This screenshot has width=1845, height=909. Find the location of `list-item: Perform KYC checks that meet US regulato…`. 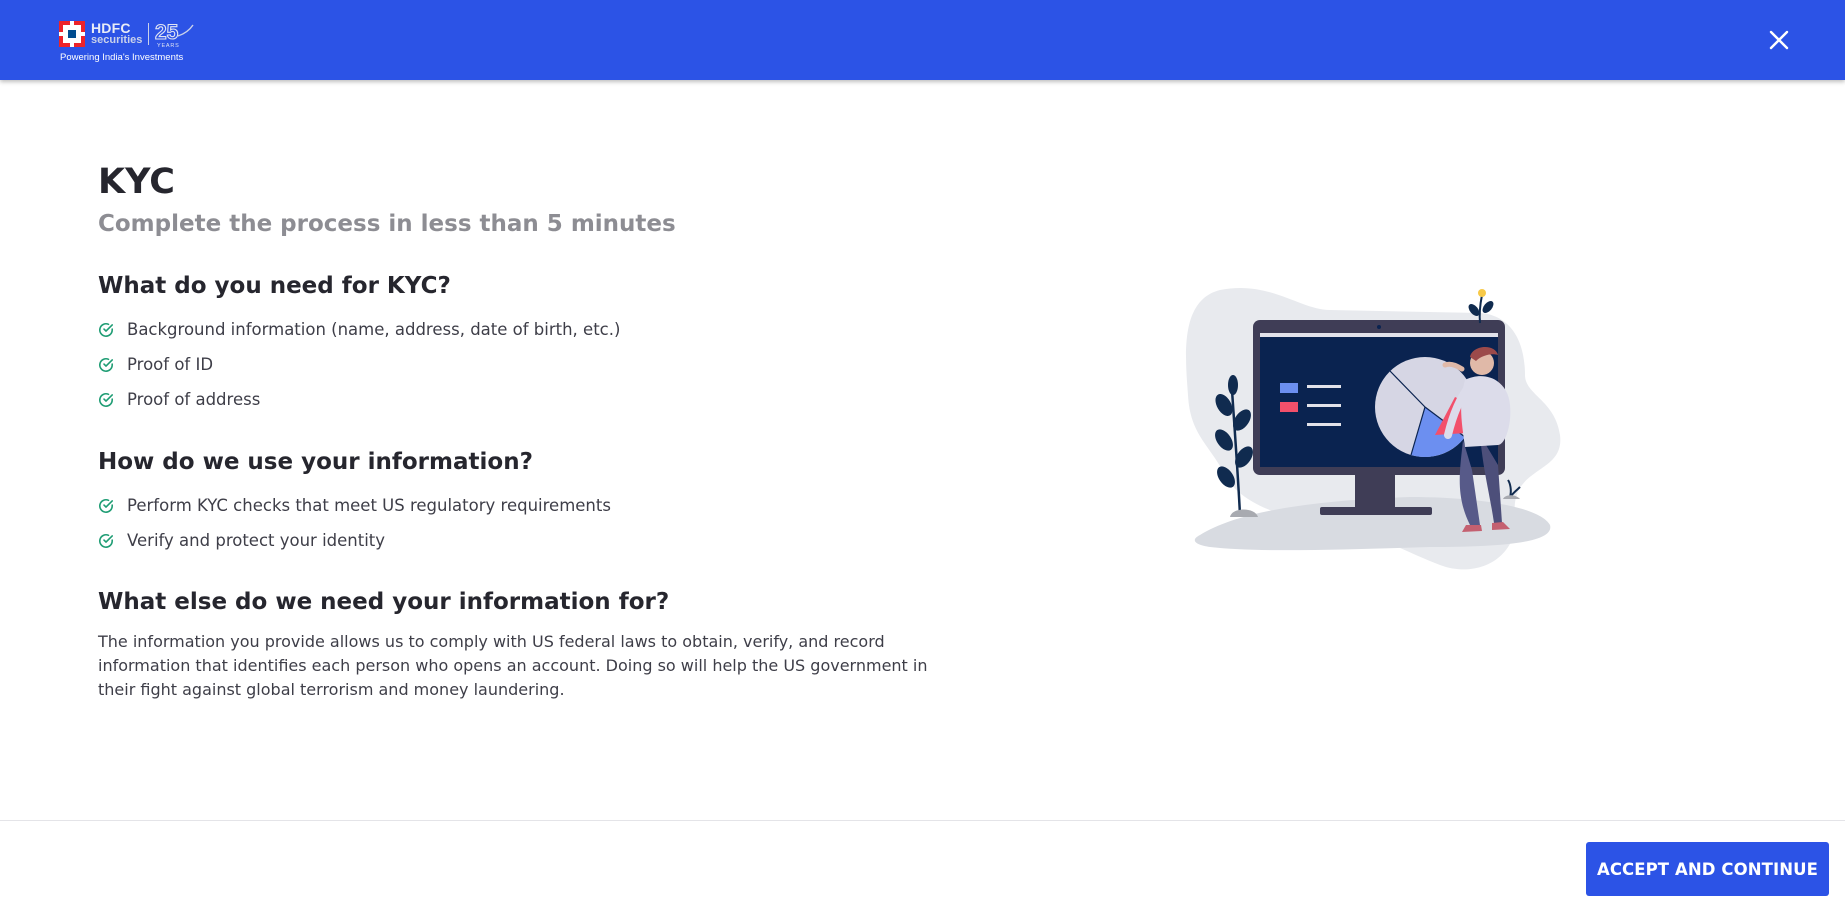

list-item: Perform KYC checks that meet US regulato… is located at coordinates (518, 505).